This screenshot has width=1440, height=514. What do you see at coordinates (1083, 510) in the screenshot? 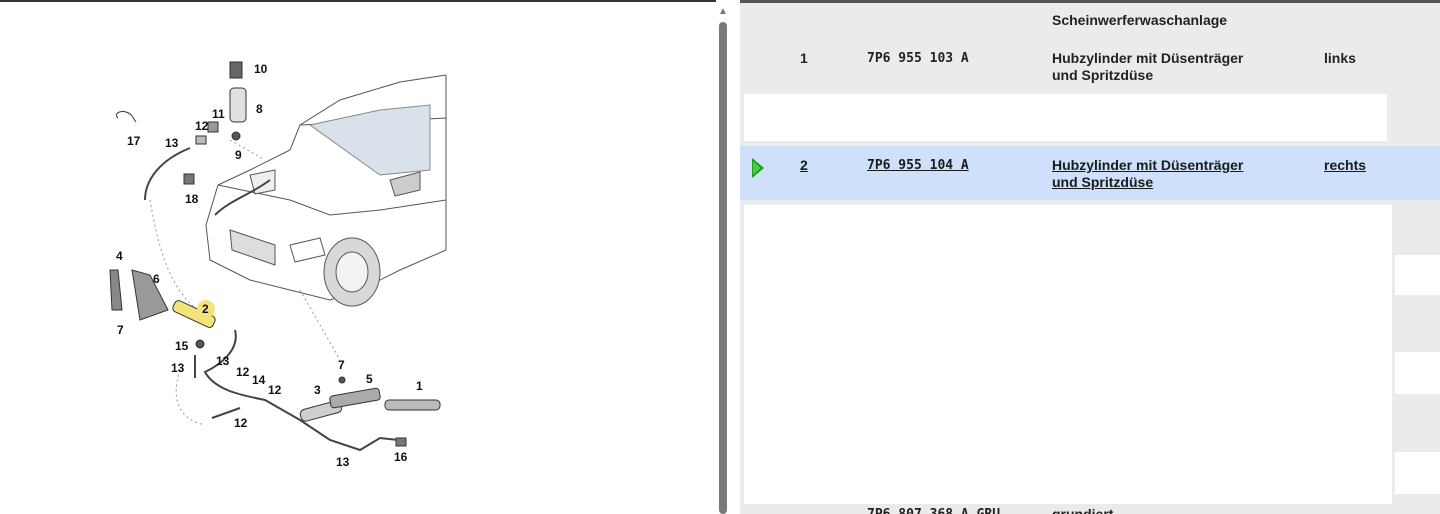
I see `description-cell: grundiert` at bounding box center [1083, 510].